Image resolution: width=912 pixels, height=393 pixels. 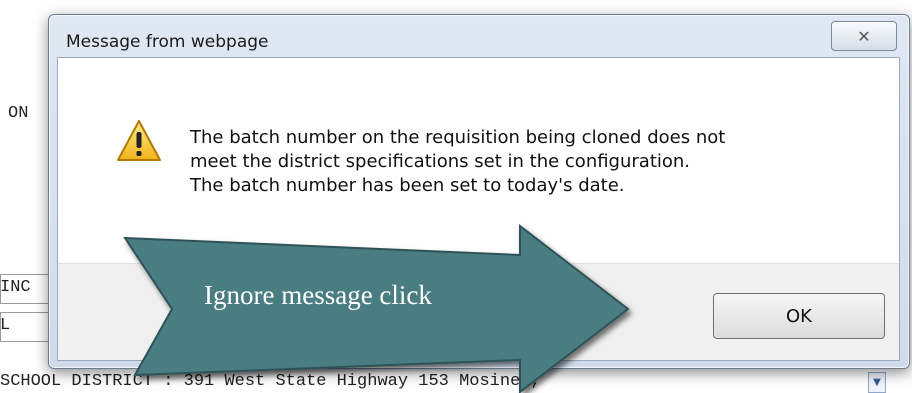 I want to click on dialog-title: Message from webpage, so click(x=167, y=42).